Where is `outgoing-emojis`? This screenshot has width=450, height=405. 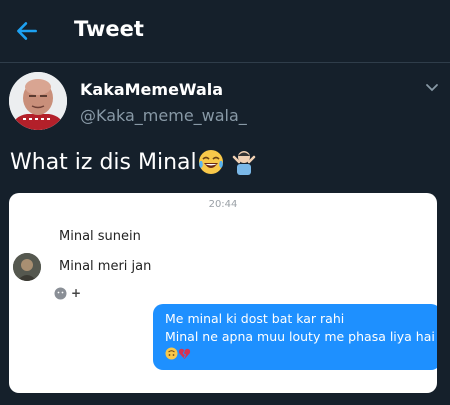 outgoing-emojis is located at coordinates (178, 353).